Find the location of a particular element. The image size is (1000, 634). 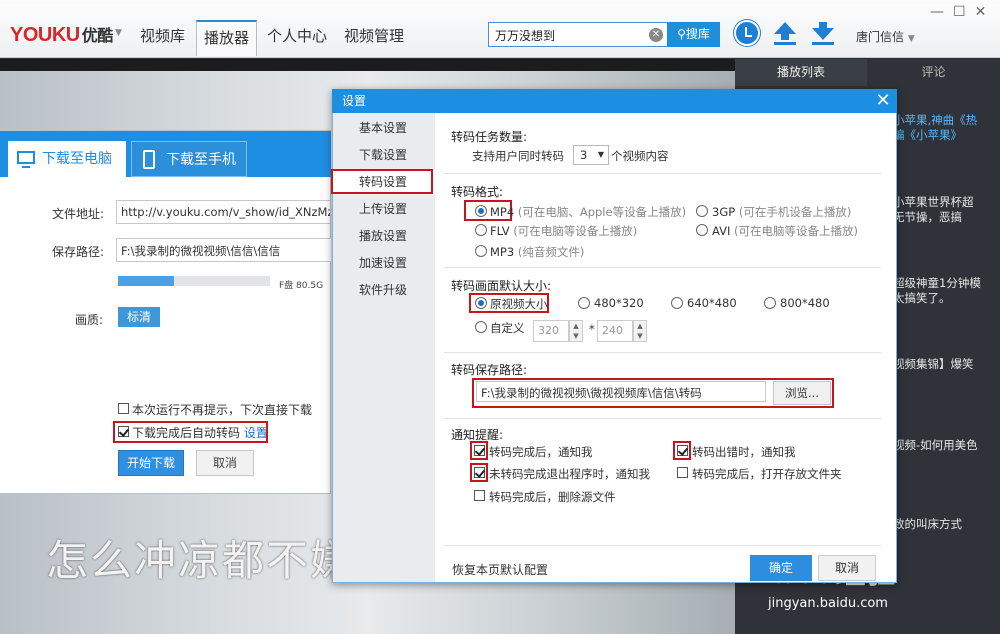

custom-height-input: 240 is located at coordinates (615, 331).